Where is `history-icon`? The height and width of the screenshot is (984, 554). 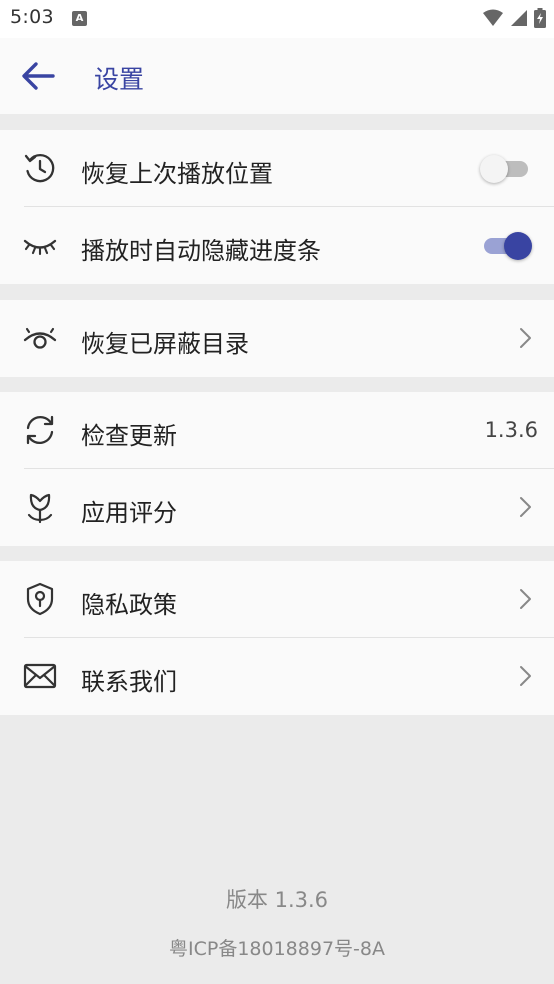
history-icon is located at coordinates (40, 168).